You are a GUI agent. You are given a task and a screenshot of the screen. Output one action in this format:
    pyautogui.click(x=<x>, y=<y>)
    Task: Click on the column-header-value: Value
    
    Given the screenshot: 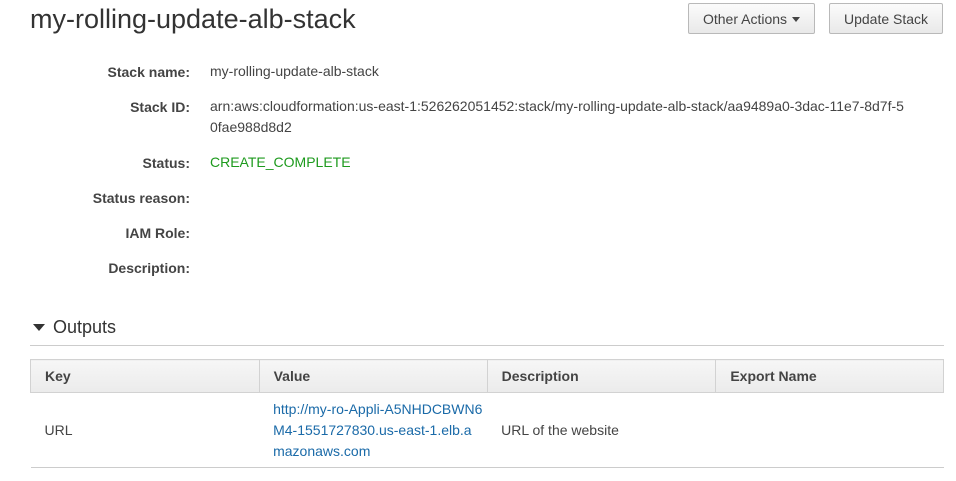 What is the action you would take?
    pyautogui.click(x=373, y=376)
    